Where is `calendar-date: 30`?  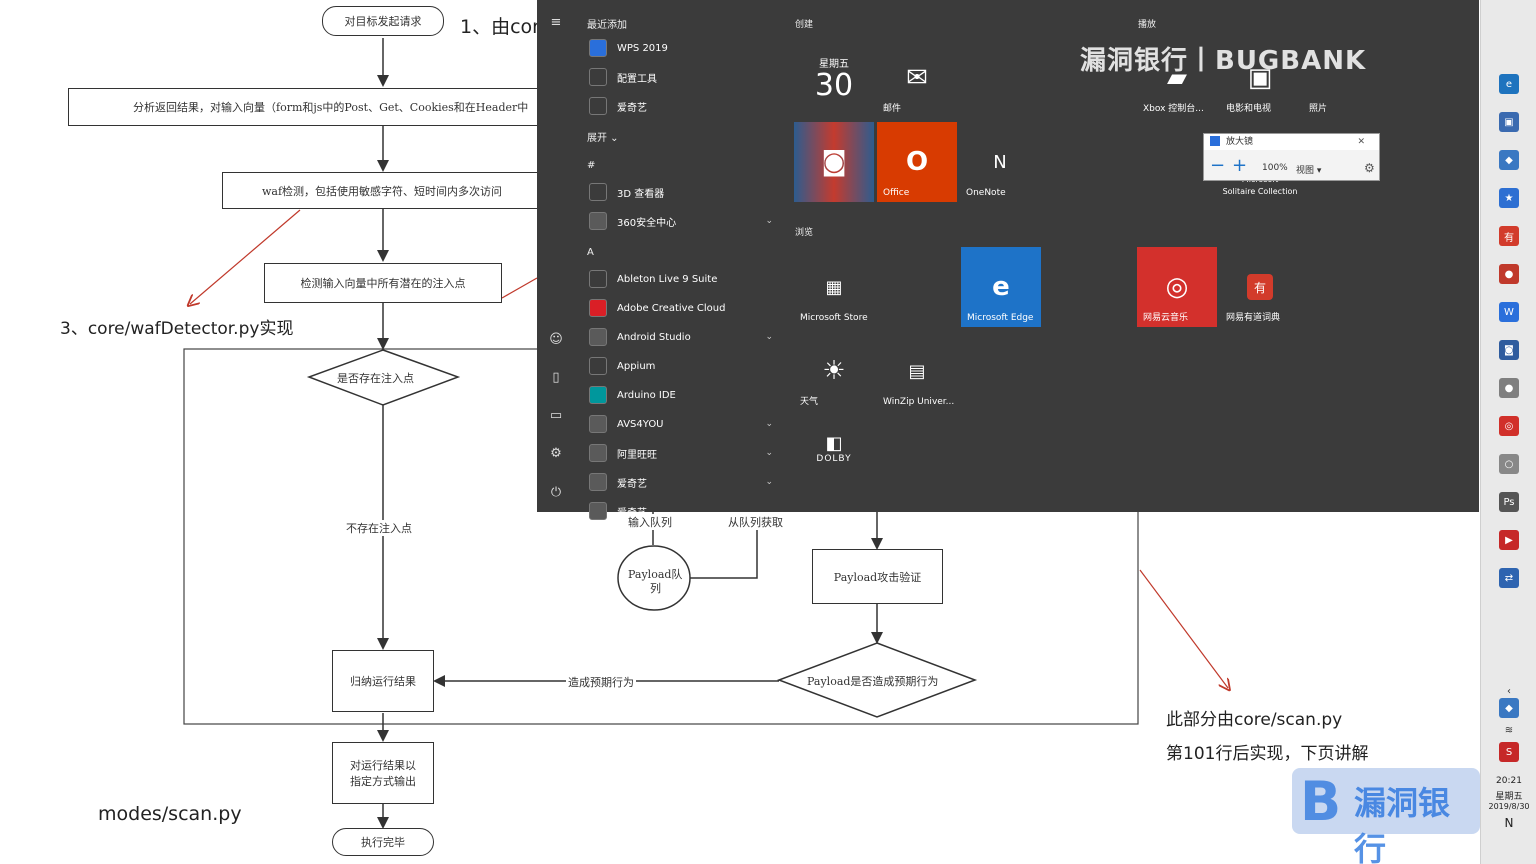
calendar-date: 30 is located at coordinates (834, 85).